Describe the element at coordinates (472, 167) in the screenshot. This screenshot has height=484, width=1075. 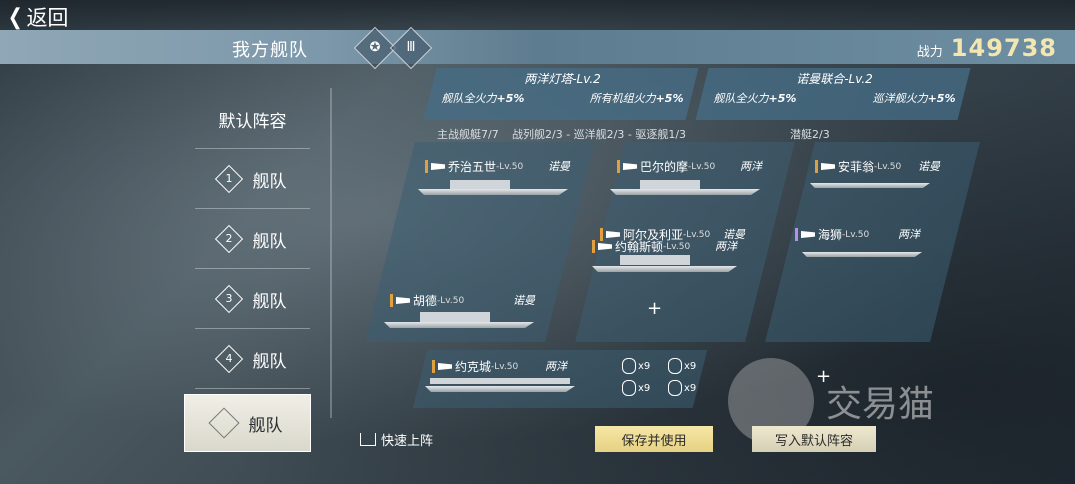
I see `ship-name: 乔治五世` at that location.